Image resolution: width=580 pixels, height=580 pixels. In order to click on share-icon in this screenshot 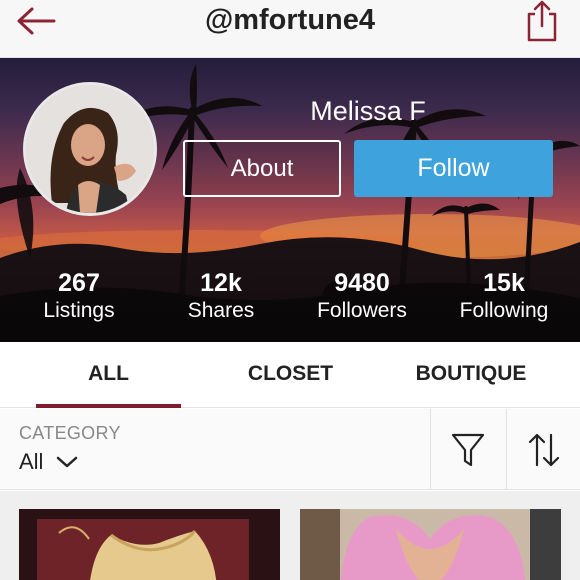, I will do `click(542, 21)`.